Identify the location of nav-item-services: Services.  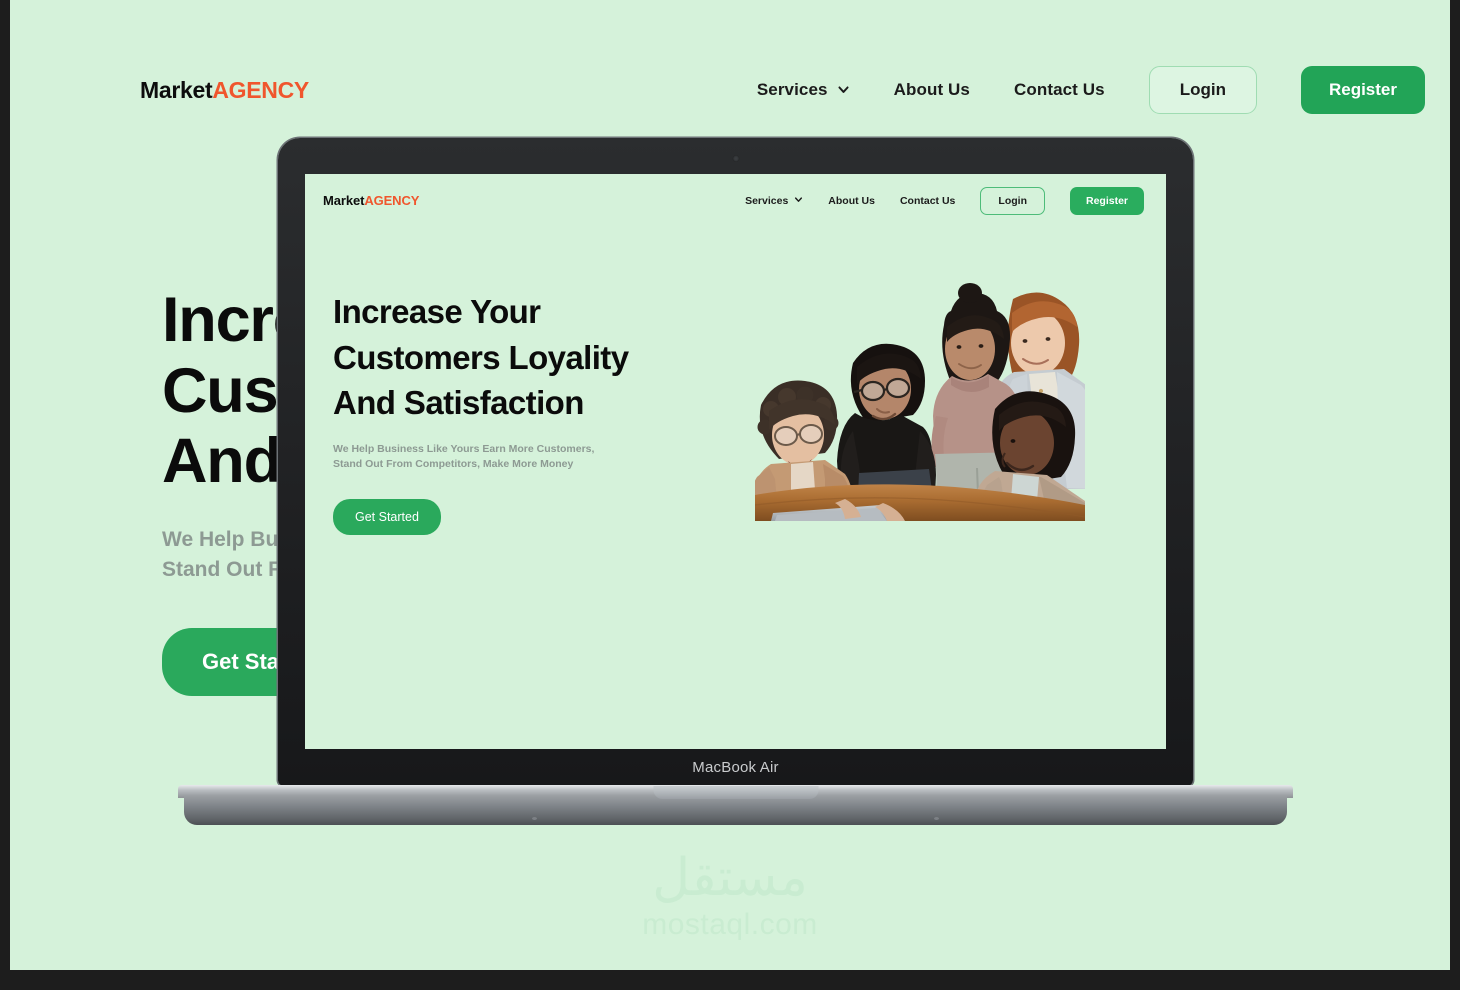
(803, 90).